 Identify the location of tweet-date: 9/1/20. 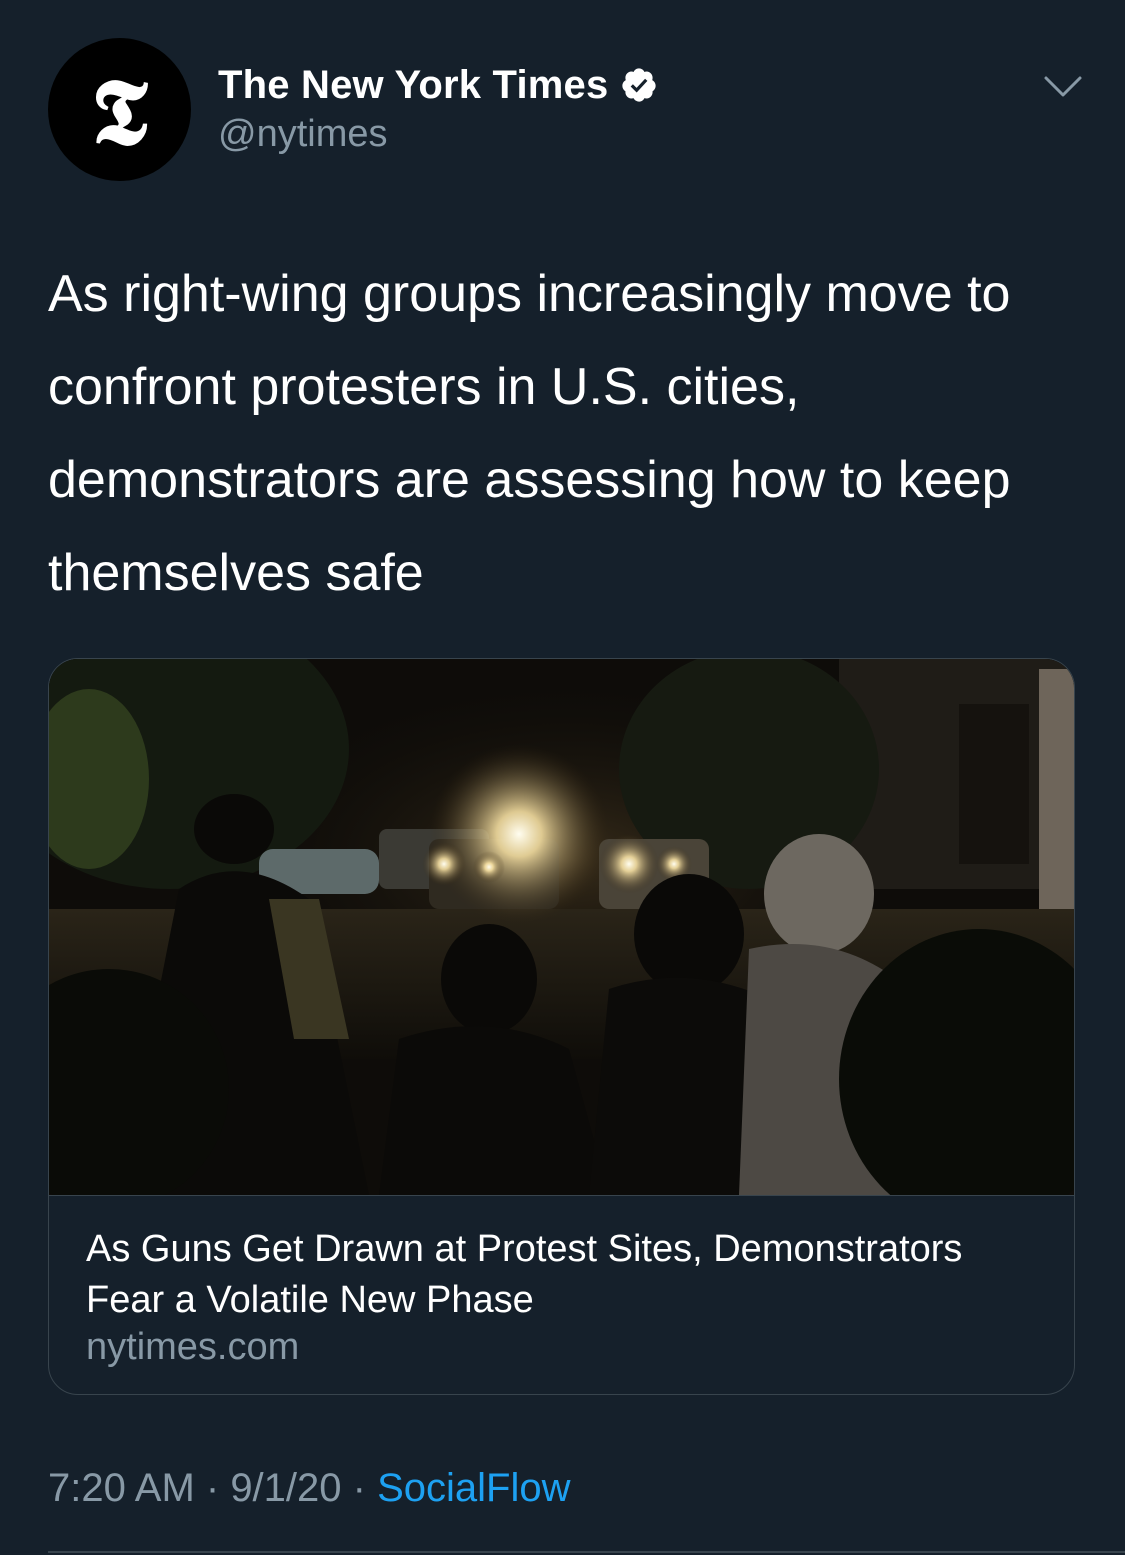
(286, 1488).